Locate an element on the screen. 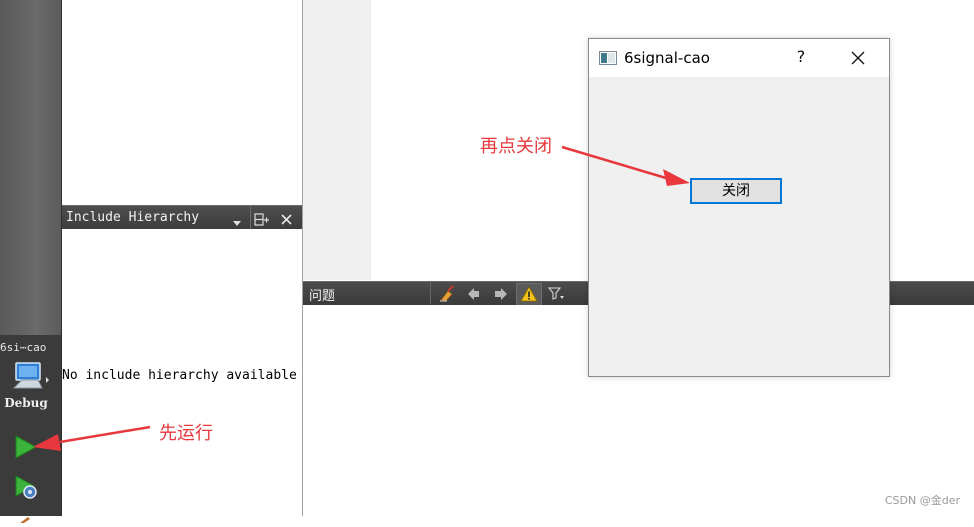  split-icon is located at coordinates (262, 220).